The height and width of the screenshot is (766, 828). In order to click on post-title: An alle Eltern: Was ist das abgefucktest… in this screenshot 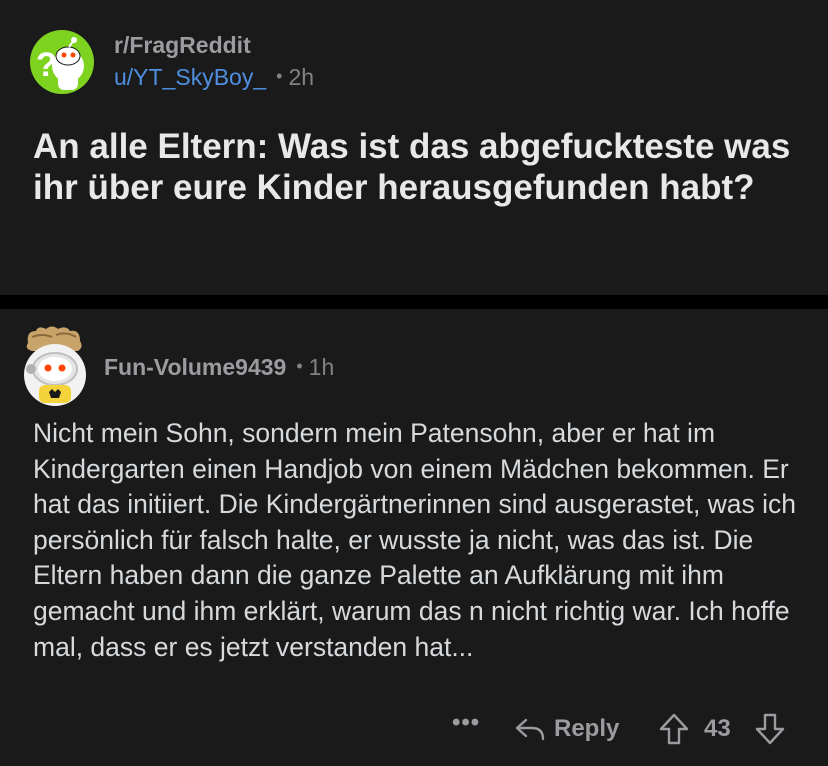, I will do `click(418, 167)`.